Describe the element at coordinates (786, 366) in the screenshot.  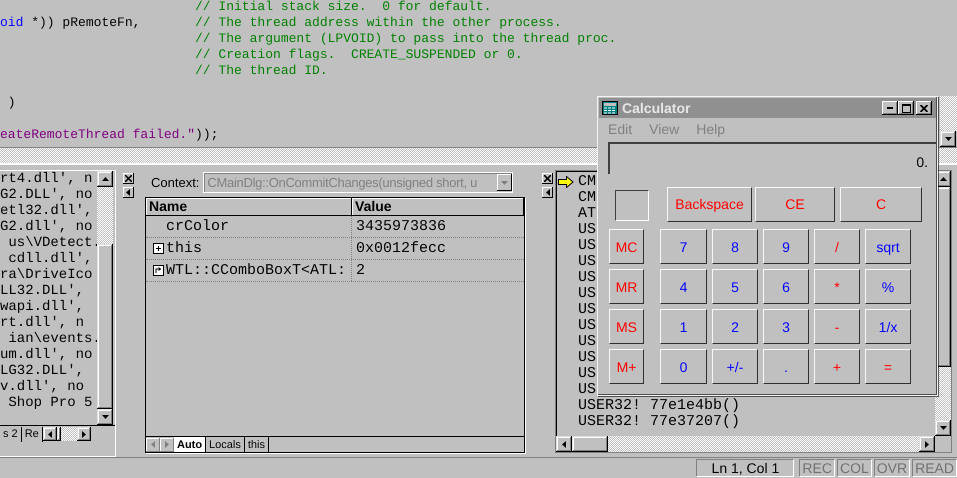
I see `calculator-key: .` at that location.